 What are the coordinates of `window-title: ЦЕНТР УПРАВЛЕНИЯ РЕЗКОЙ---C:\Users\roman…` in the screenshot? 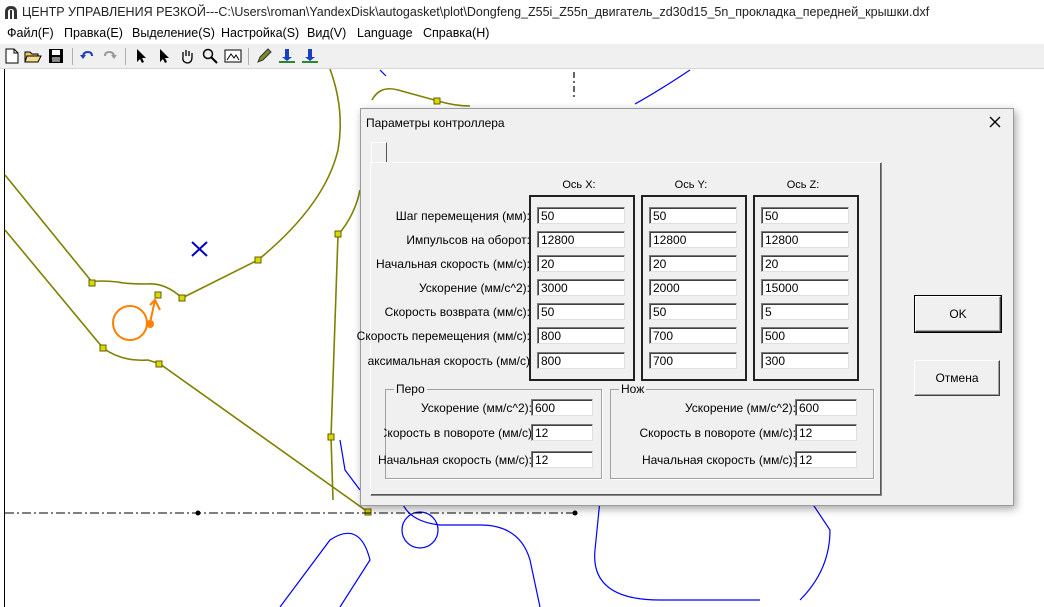 It's located at (476, 12).